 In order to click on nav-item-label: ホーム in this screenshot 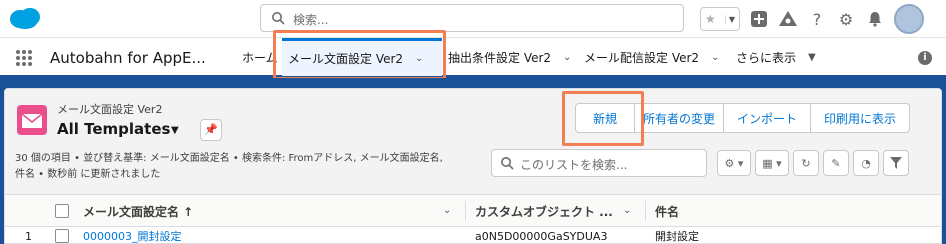, I will do `click(260, 57)`.